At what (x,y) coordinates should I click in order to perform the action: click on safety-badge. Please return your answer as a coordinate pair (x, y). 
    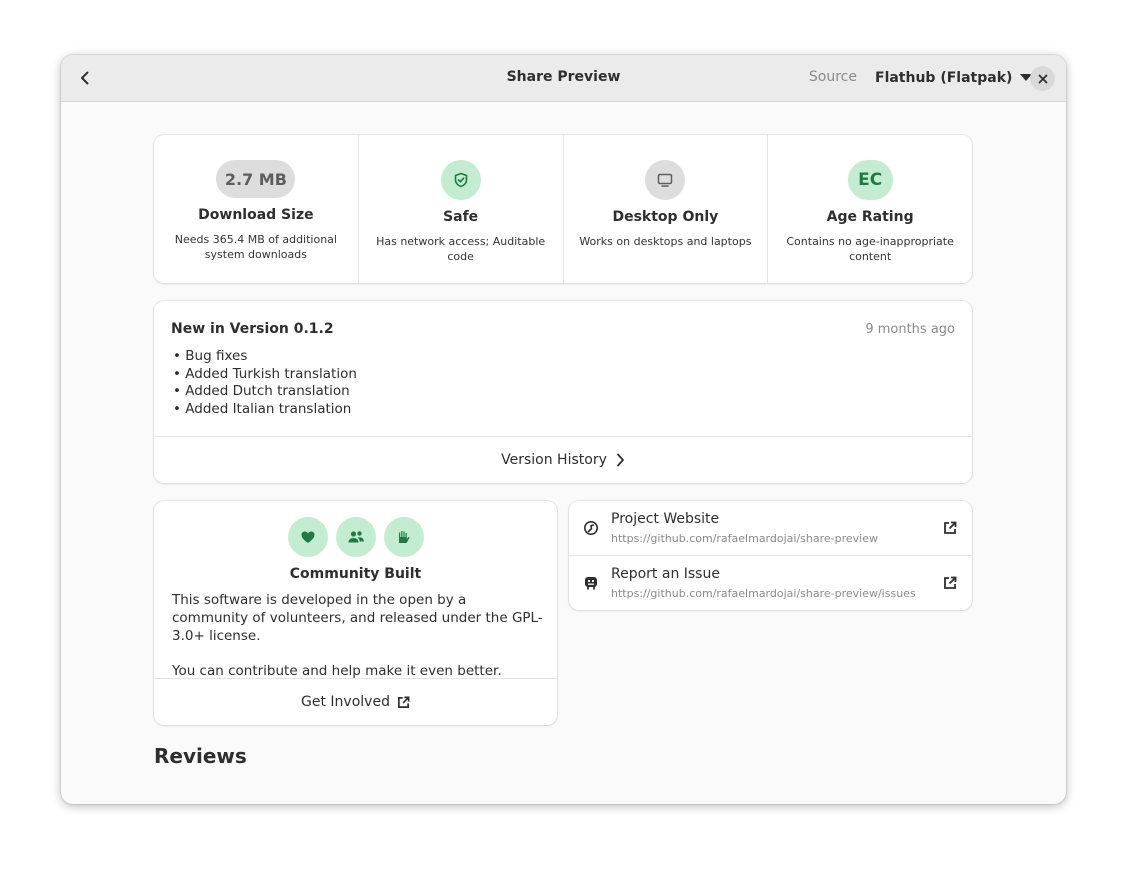
    Looking at the image, I should click on (460, 180).